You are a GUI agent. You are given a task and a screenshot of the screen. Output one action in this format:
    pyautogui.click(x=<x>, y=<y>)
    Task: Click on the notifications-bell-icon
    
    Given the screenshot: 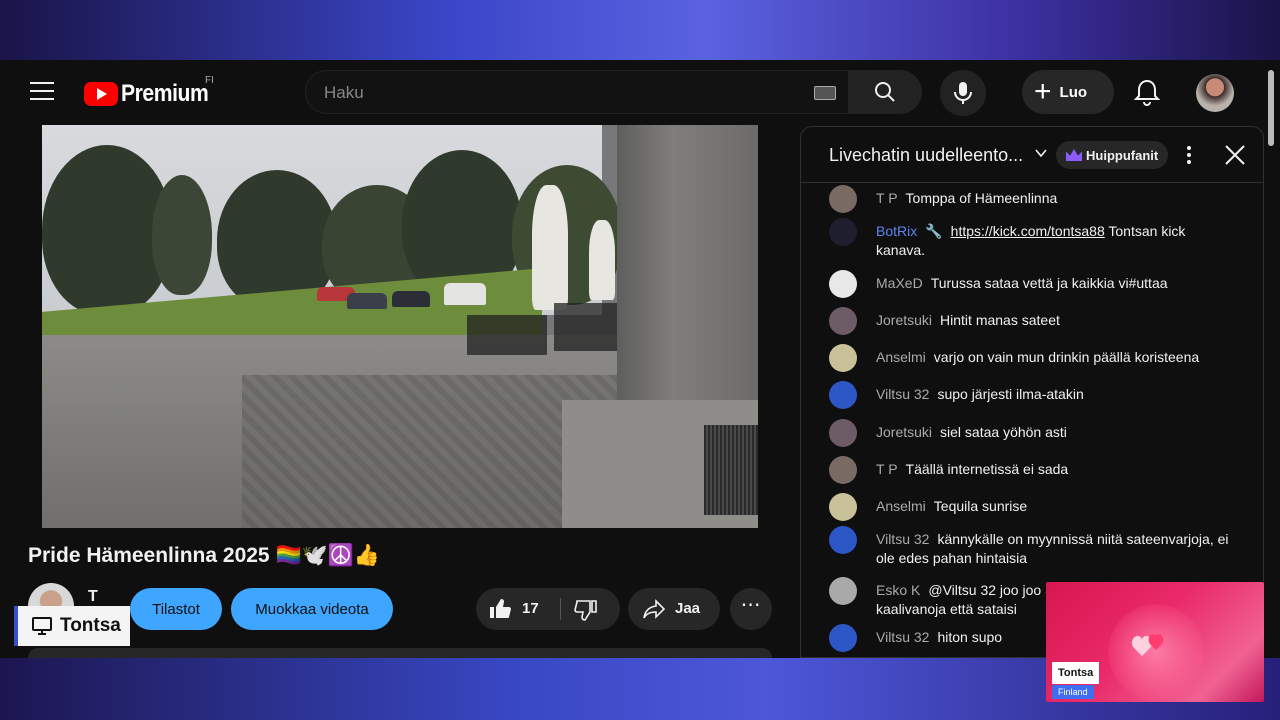 What is the action you would take?
    pyautogui.click(x=1147, y=92)
    